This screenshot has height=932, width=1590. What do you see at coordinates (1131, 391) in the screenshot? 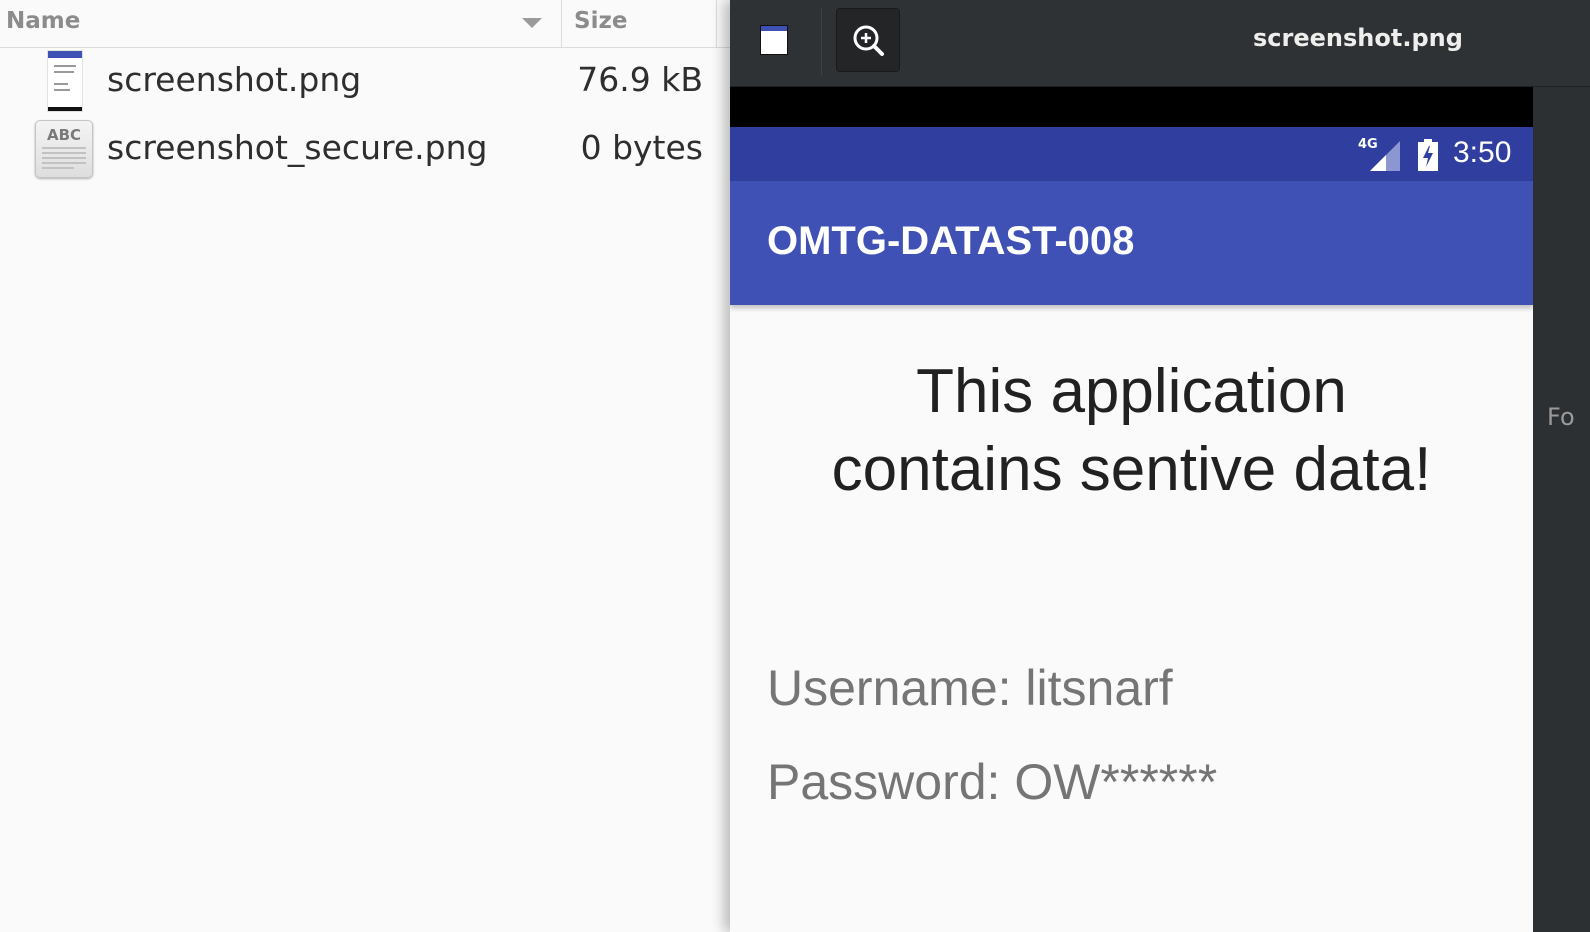
I see `headline-line: This application` at bounding box center [1131, 391].